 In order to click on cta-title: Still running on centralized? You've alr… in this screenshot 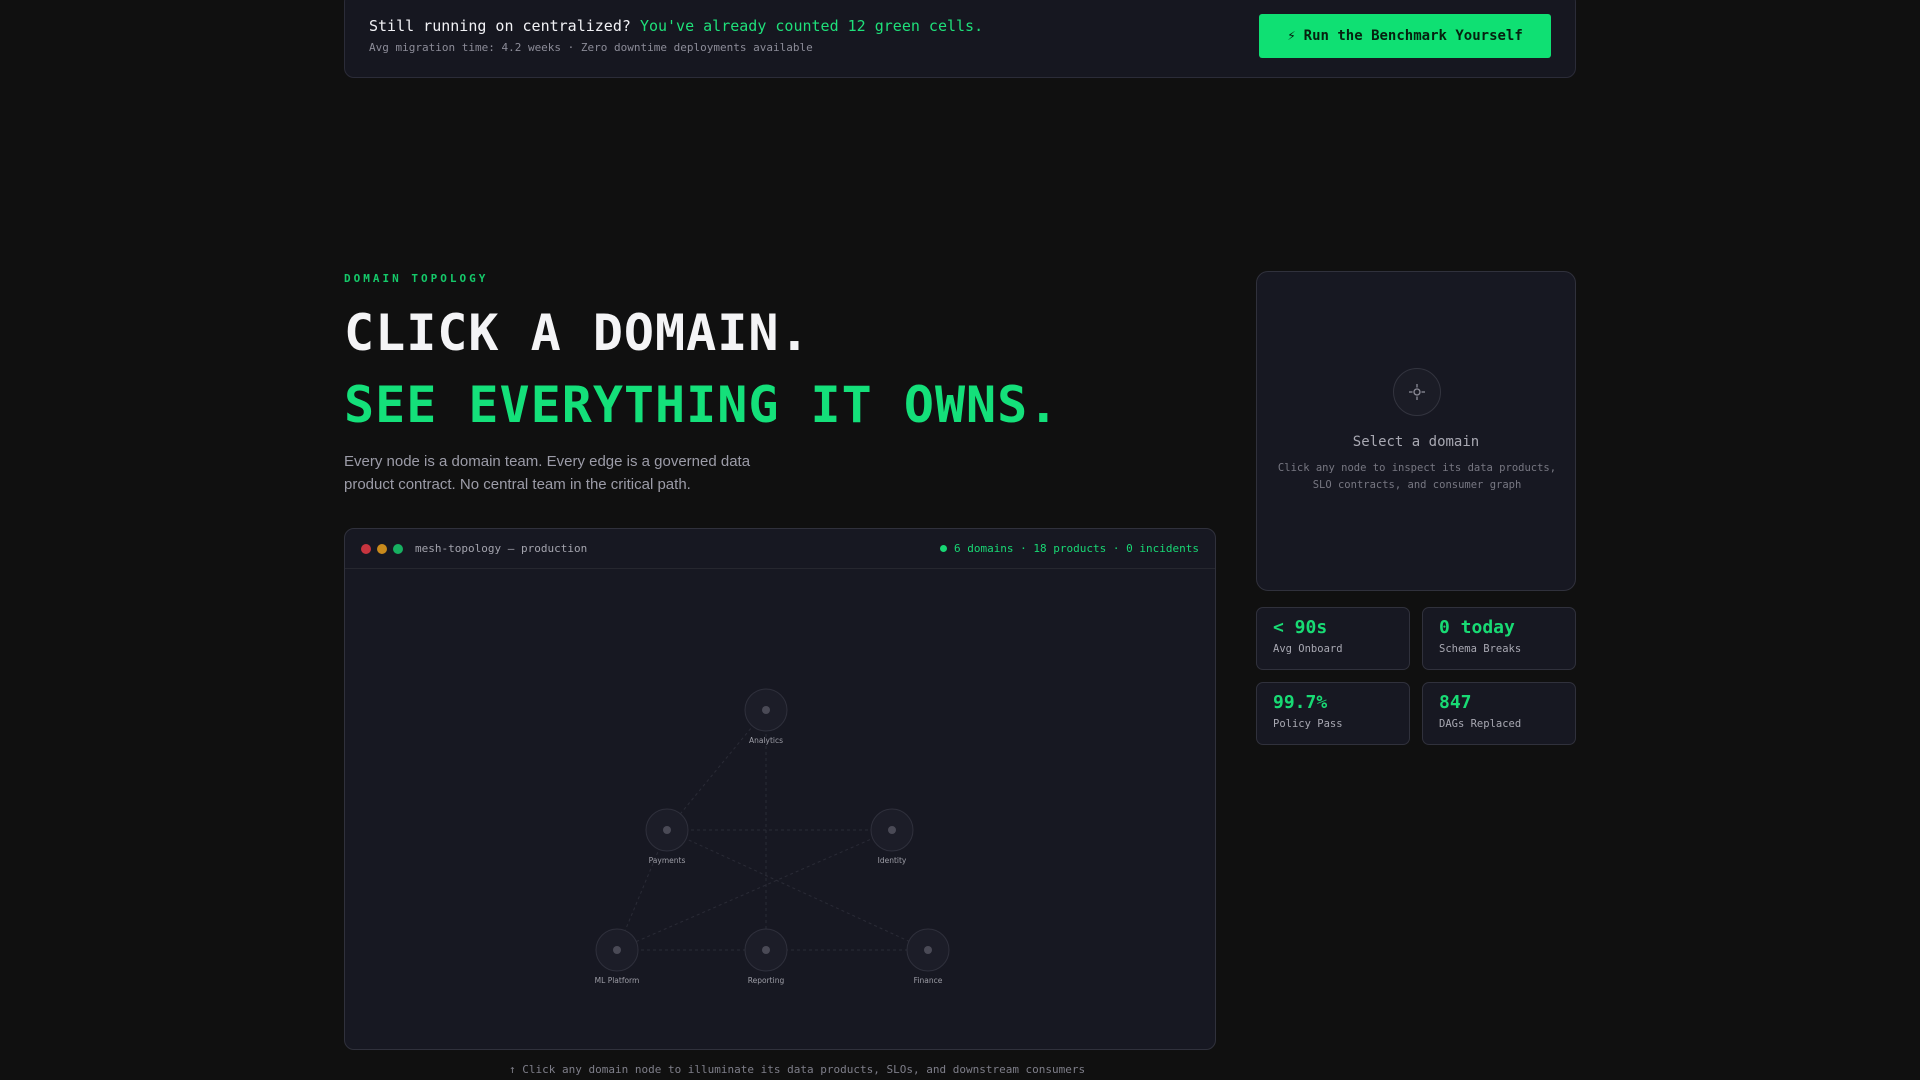, I will do `click(676, 26)`.